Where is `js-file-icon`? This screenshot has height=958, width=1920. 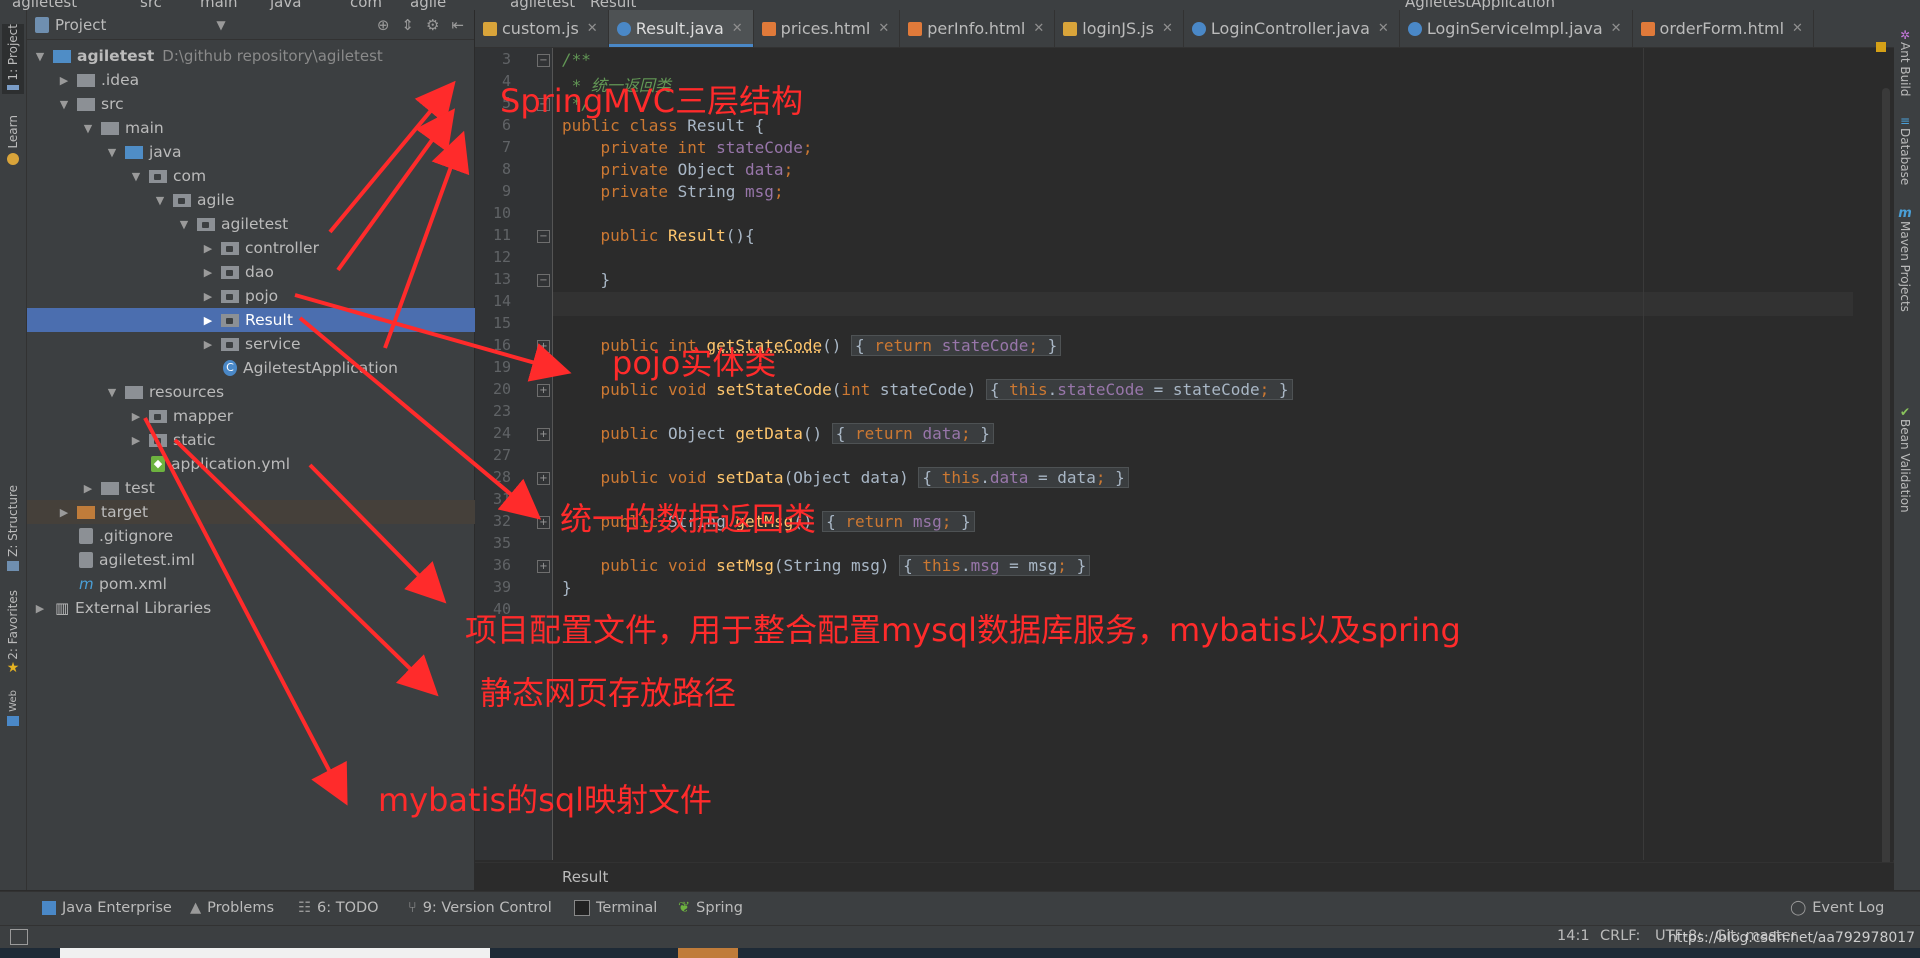 js-file-icon is located at coordinates (1070, 28).